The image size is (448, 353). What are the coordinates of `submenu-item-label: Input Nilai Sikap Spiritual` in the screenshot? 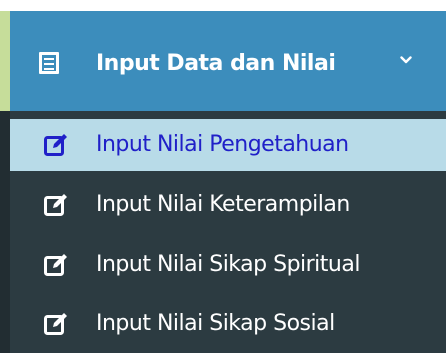 It's located at (228, 264).